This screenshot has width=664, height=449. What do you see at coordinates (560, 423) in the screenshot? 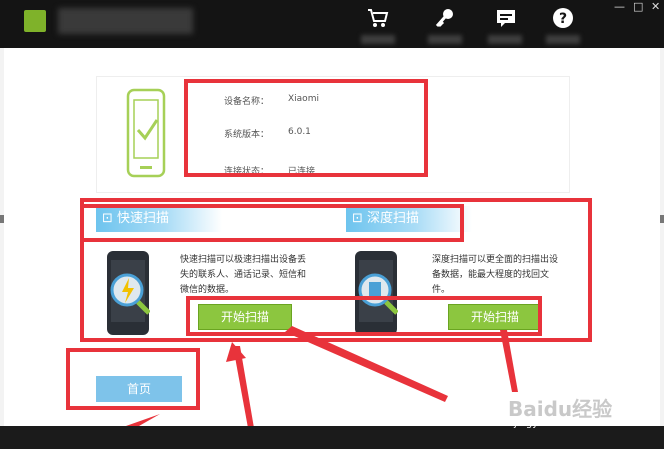
I see `watermark-url: jingyan.baidu.com` at bounding box center [560, 423].